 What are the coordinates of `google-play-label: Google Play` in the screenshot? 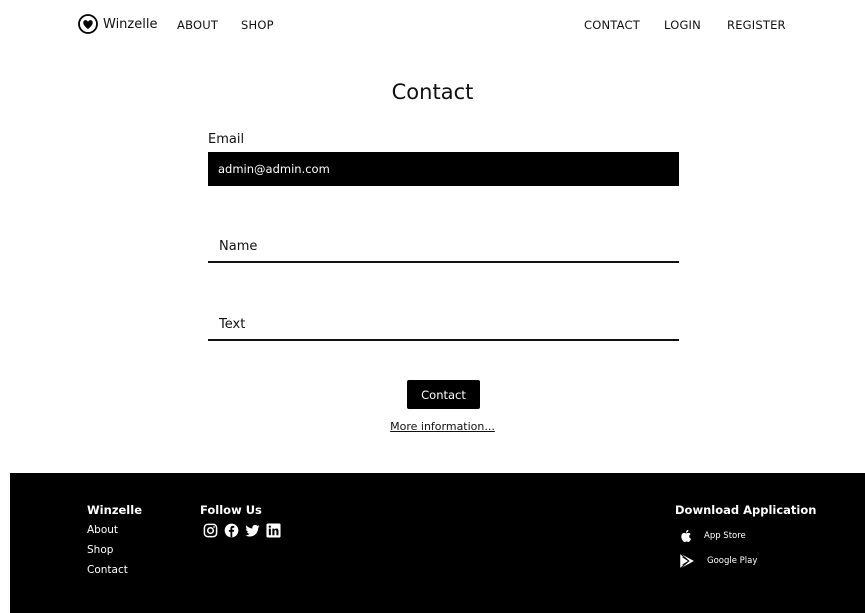 It's located at (732, 561).